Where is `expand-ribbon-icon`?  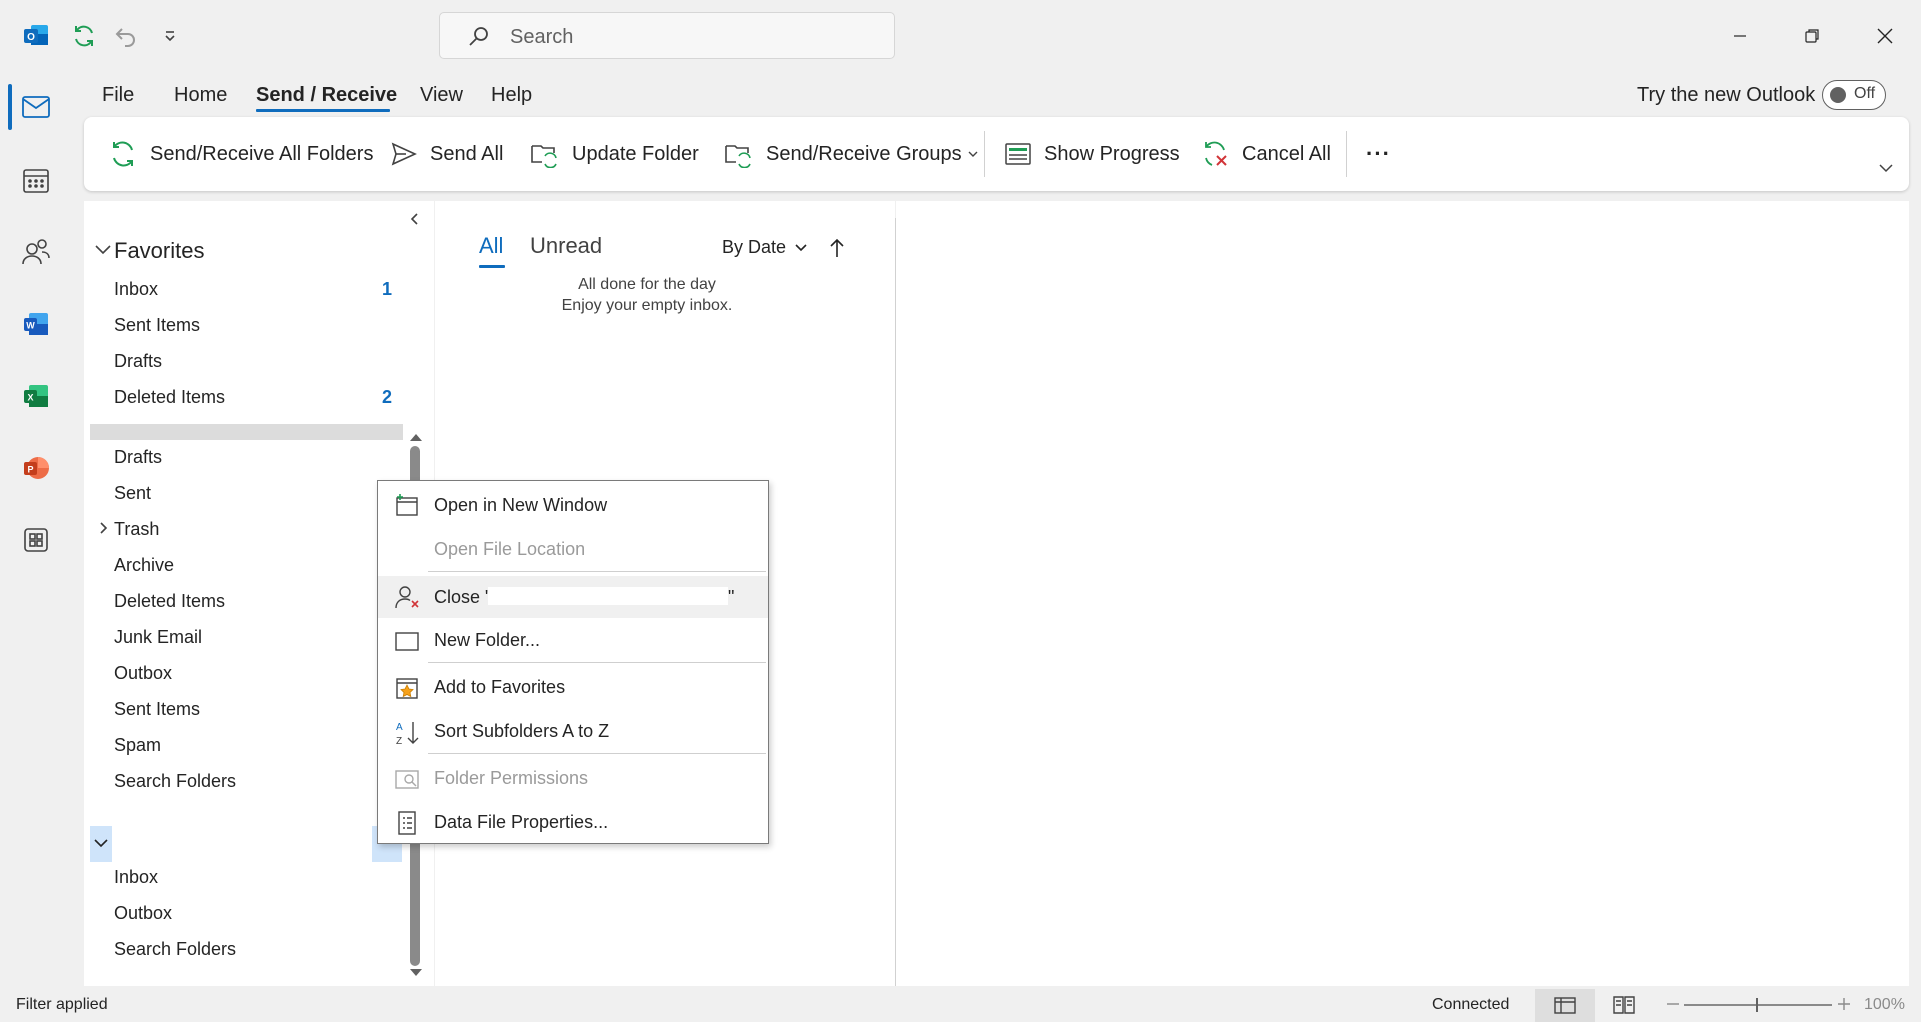 expand-ribbon-icon is located at coordinates (1886, 168).